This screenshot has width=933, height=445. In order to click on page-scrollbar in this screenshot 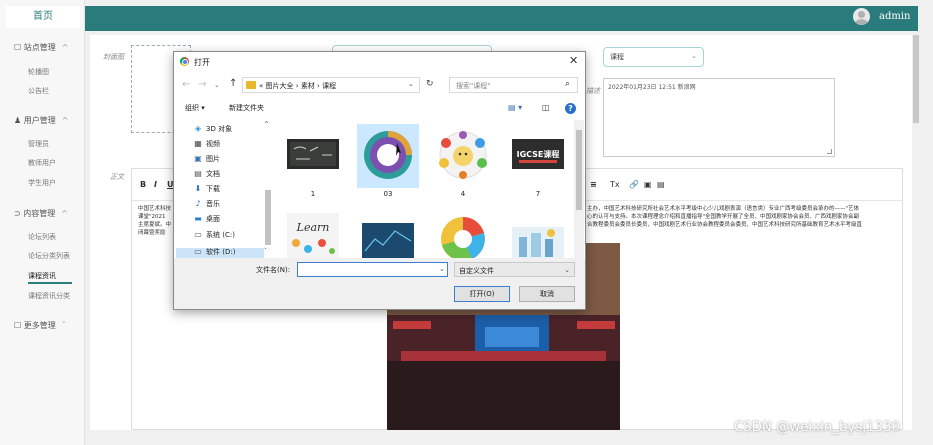, I will do `click(916, 79)`.